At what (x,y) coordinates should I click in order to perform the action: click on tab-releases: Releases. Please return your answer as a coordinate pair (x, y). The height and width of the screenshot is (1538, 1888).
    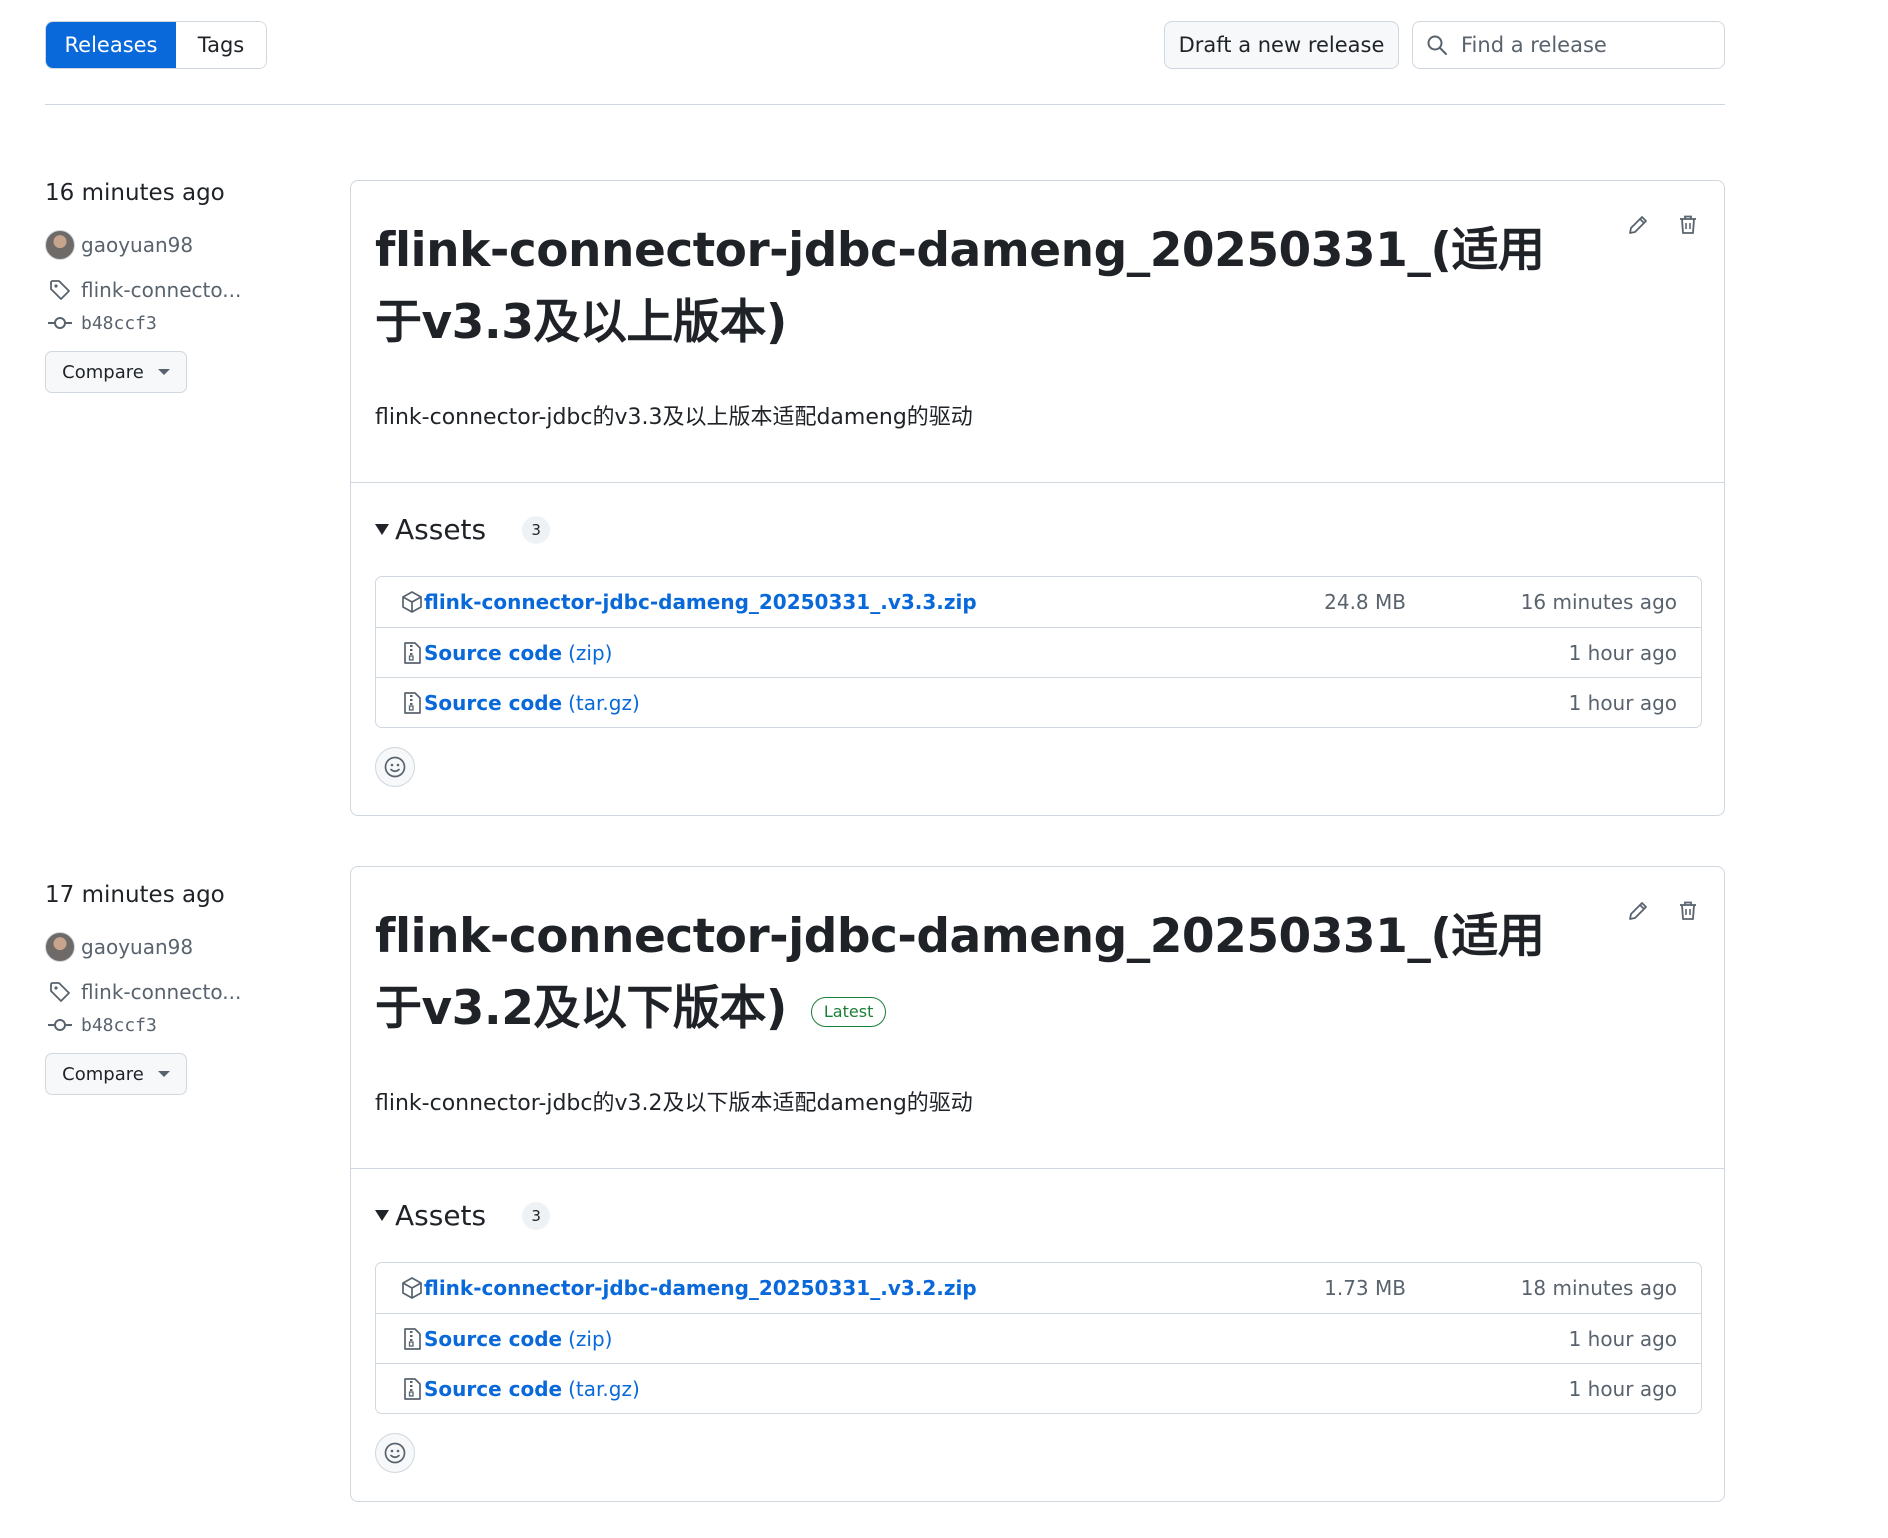
    Looking at the image, I should click on (111, 45).